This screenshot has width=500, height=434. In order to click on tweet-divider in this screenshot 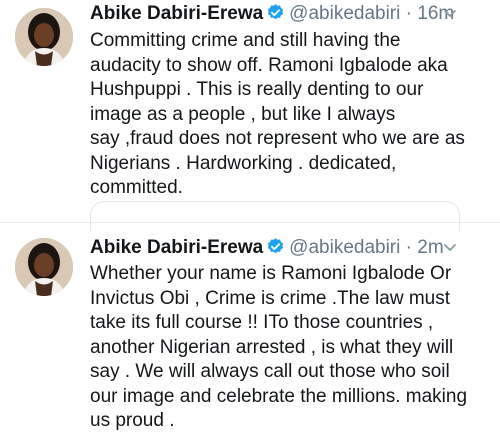, I will do `click(250, 222)`.